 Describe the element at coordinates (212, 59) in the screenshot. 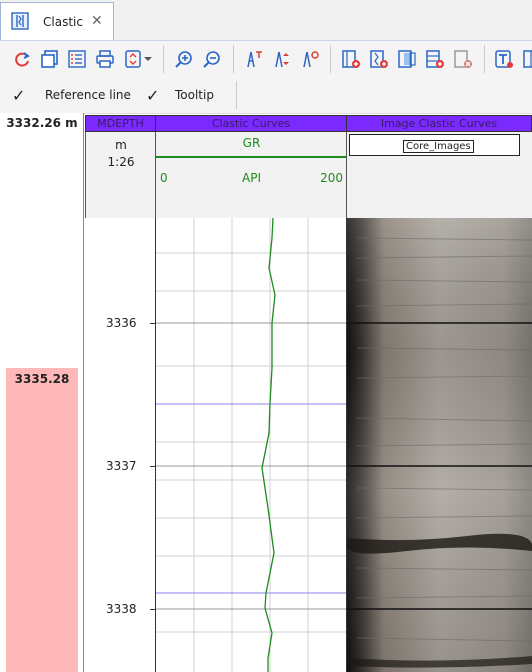

I see `zoom-out-icon` at that location.